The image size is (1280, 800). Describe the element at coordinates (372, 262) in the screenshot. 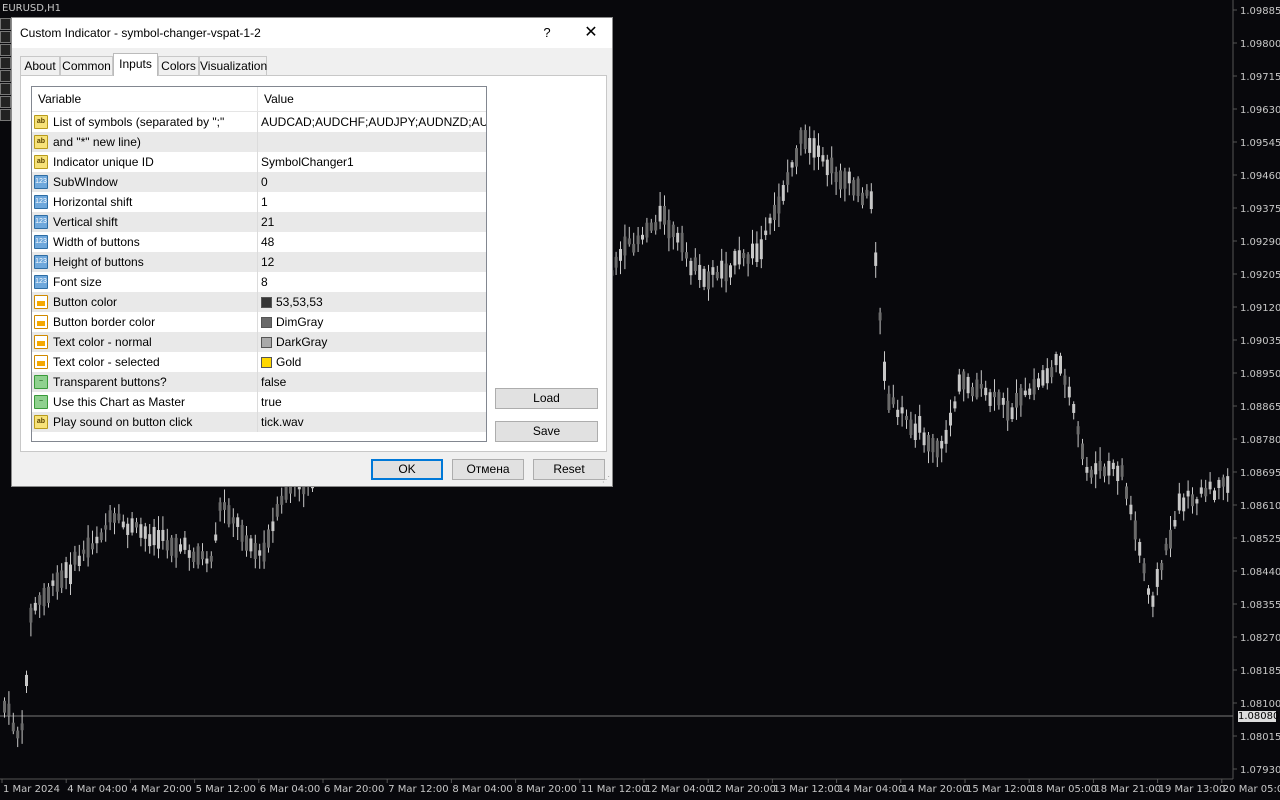

I see `value-cell: 12` at that location.